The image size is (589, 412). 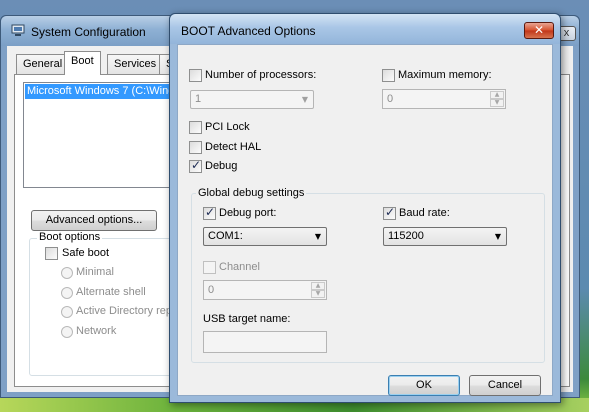 What do you see at coordinates (211, 290) in the screenshot?
I see `channel-value: 0` at bounding box center [211, 290].